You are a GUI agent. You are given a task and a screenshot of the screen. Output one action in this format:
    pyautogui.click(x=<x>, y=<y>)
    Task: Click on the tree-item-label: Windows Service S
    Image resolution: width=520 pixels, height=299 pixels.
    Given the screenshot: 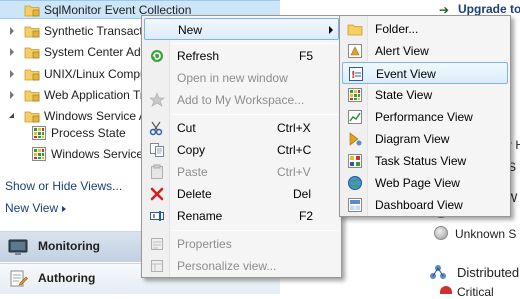 What is the action you would take?
    pyautogui.click(x=103, y=154)
    